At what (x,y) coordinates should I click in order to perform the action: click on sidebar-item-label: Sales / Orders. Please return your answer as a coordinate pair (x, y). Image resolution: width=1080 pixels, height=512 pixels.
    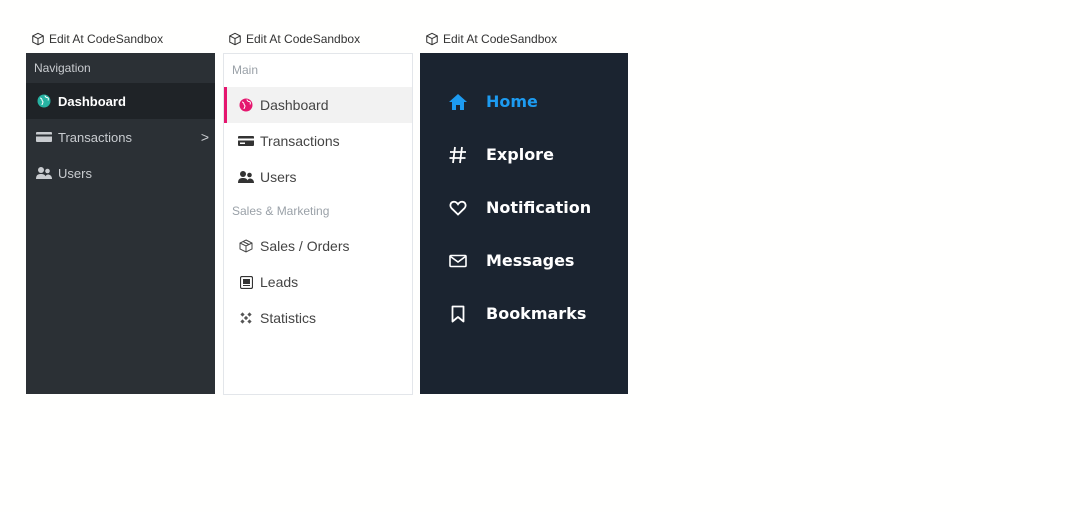
    Looking at the image, I should click on (305, 246).